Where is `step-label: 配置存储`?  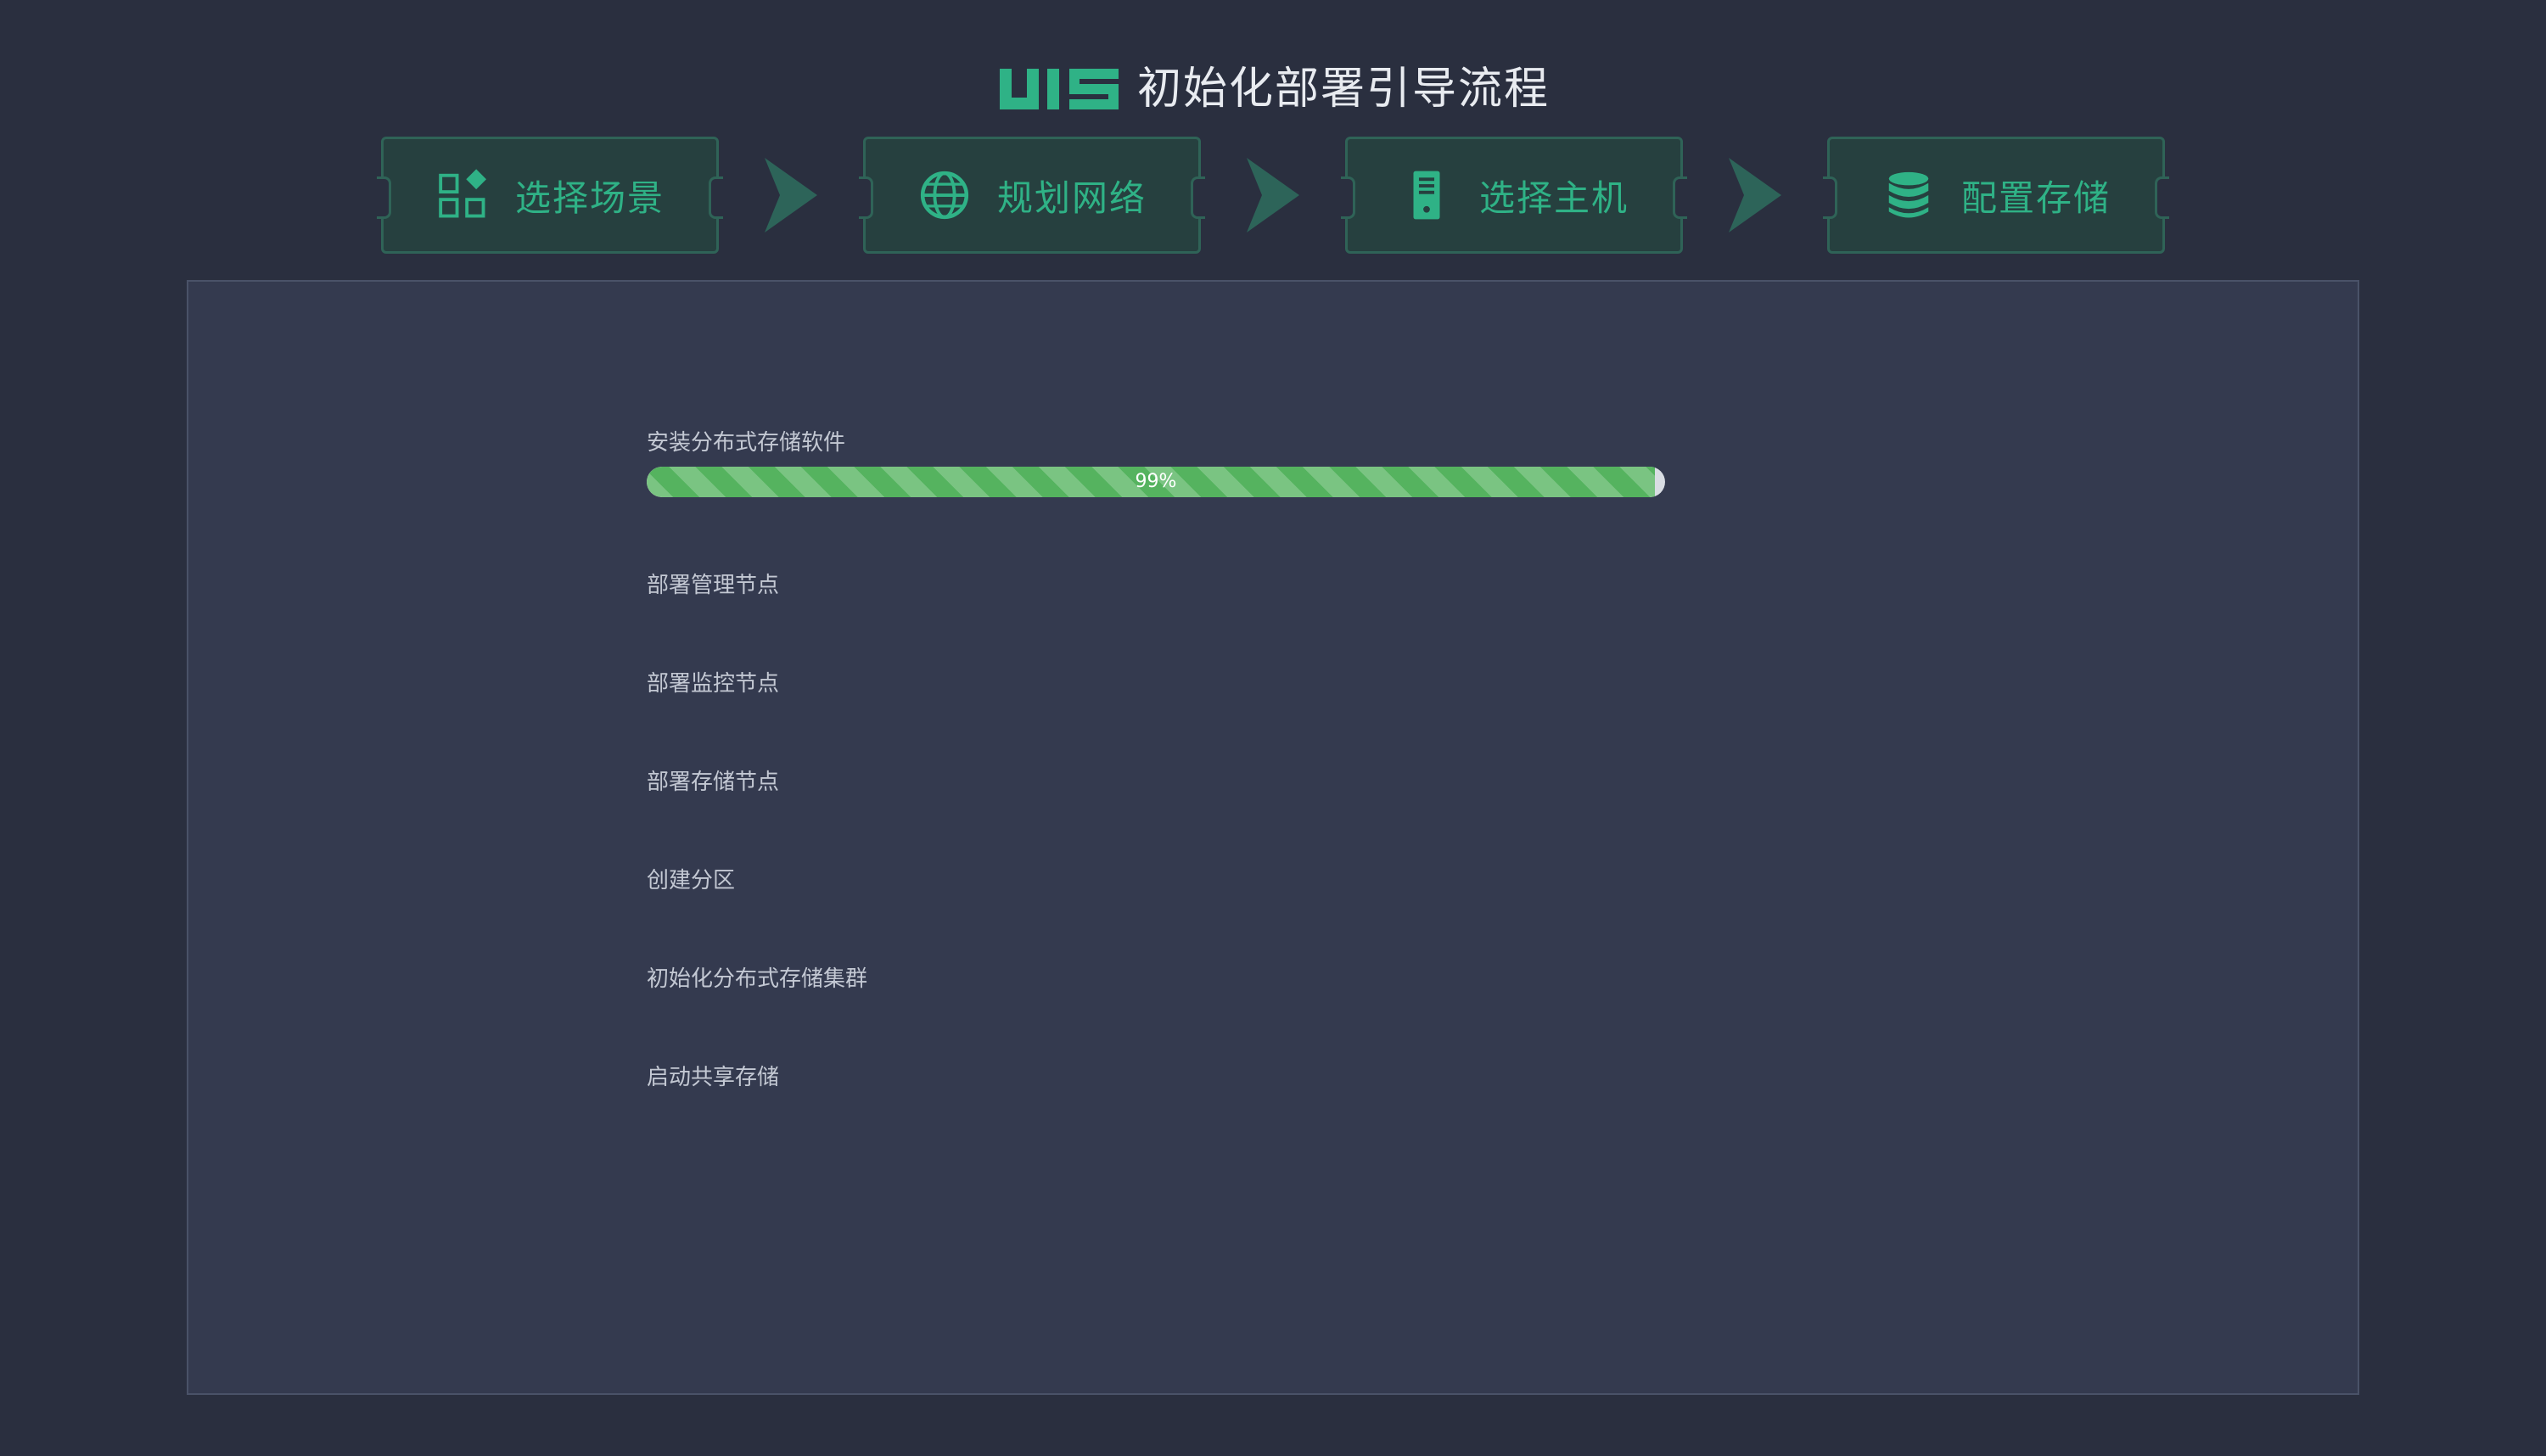 step-label: 配置存储 is located at coordinates (2036, 197).